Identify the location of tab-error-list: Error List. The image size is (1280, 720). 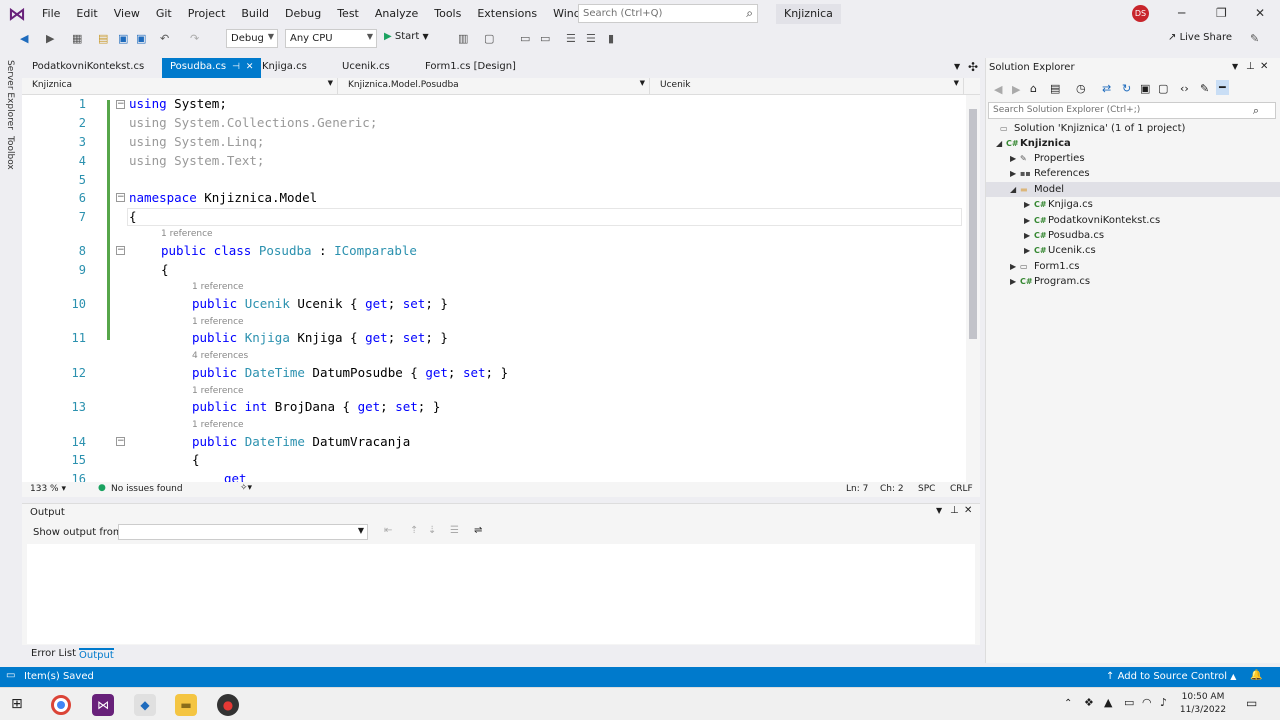
(53, 653).